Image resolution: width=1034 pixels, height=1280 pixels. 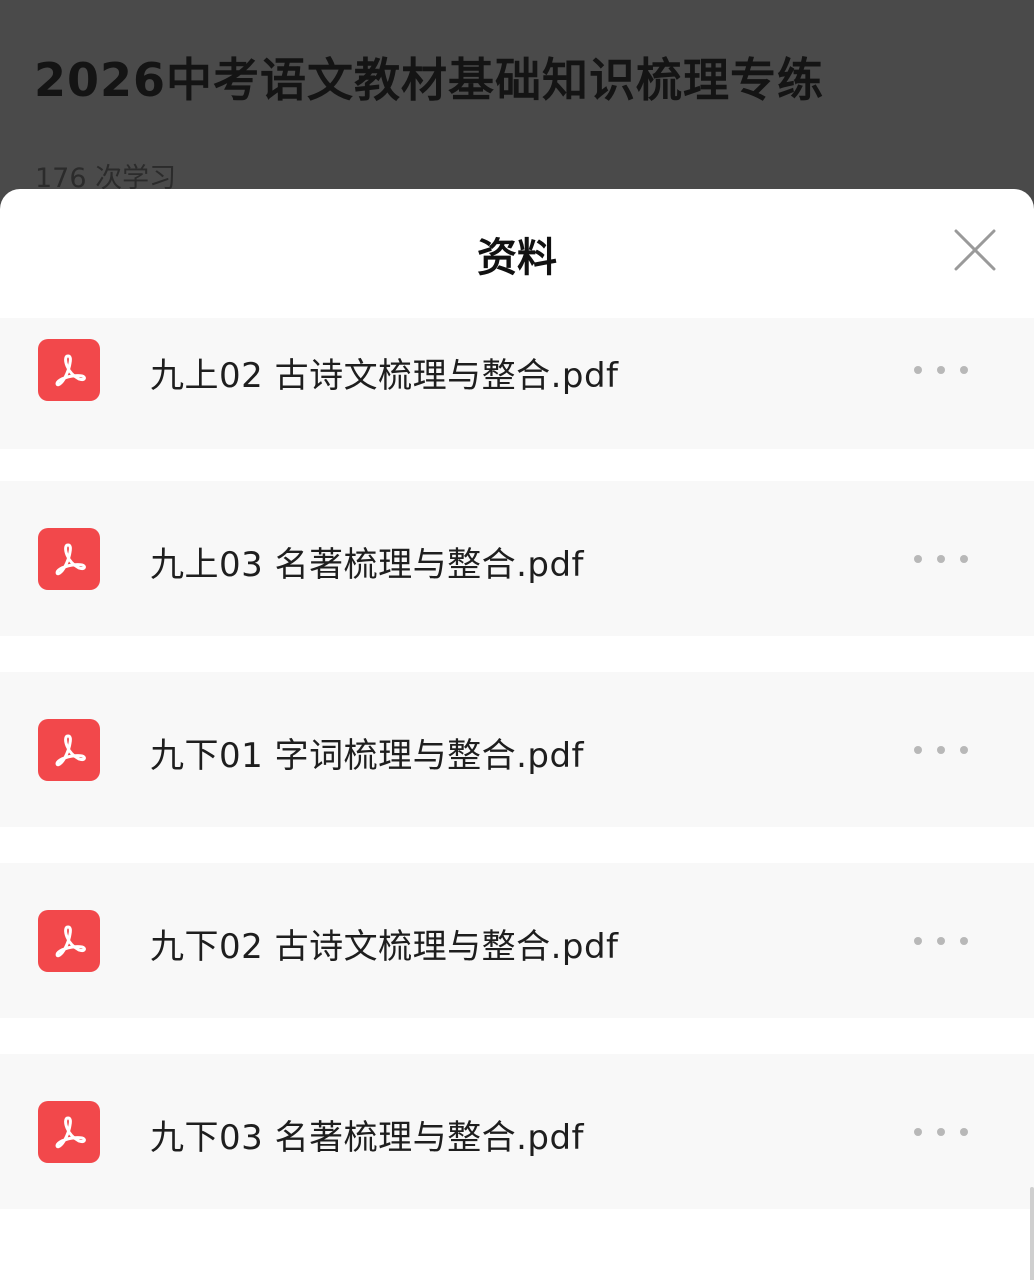 What do you see at coordinates (367, 1138) in the screenshot?
I see `file-name: 九下03 名著梳理与整合.pdf` at bounding box center [367, 1138].